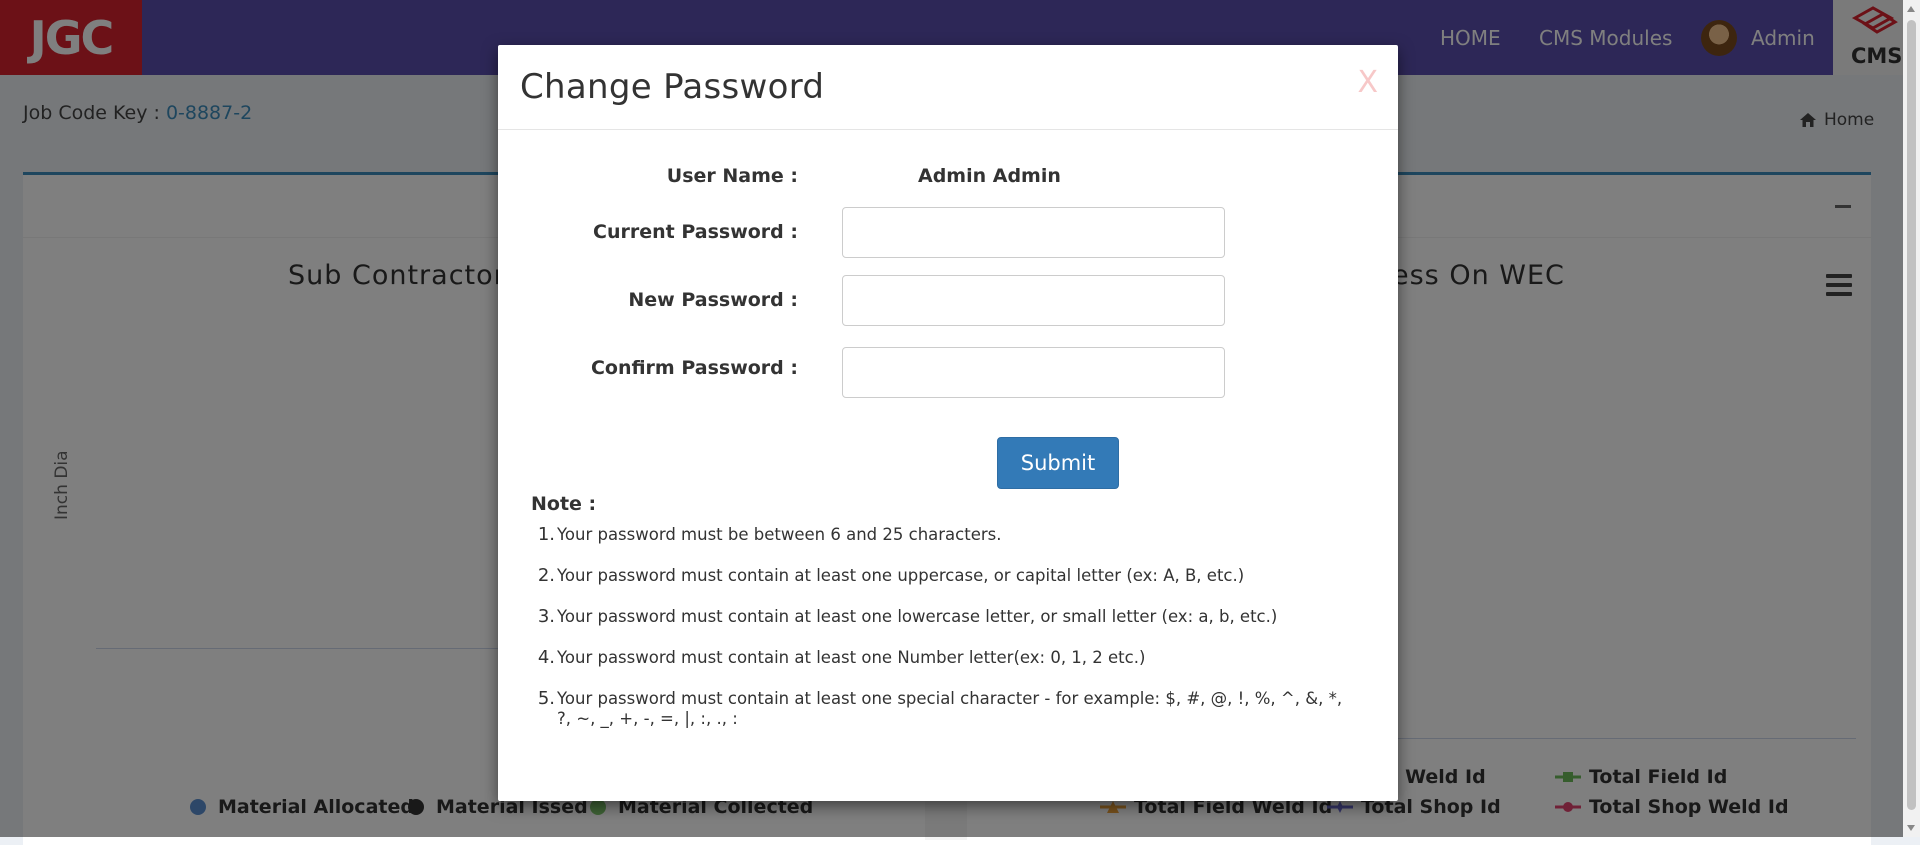 The width and height of the screenshot is (1920, 845). Describe the element at coordinates (1367, 82) in the screenshot. I see `close-button: X` at that location.